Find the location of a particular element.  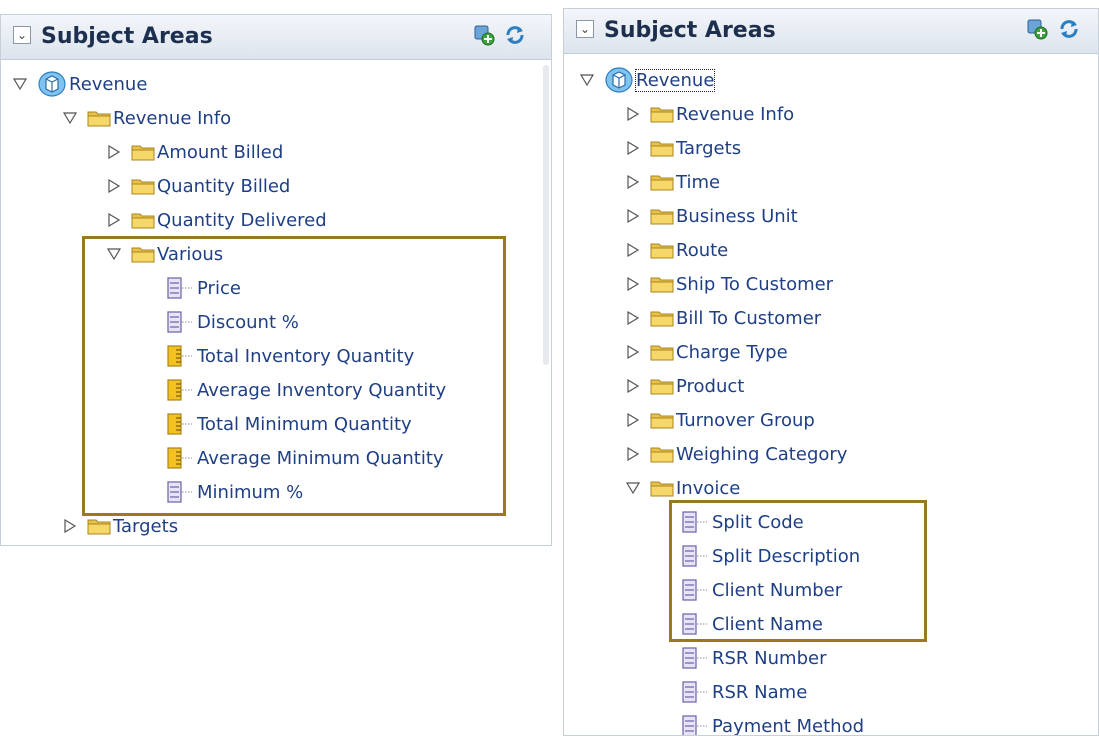

tree-node-label: Invoice is located at coordinates (708, 488).